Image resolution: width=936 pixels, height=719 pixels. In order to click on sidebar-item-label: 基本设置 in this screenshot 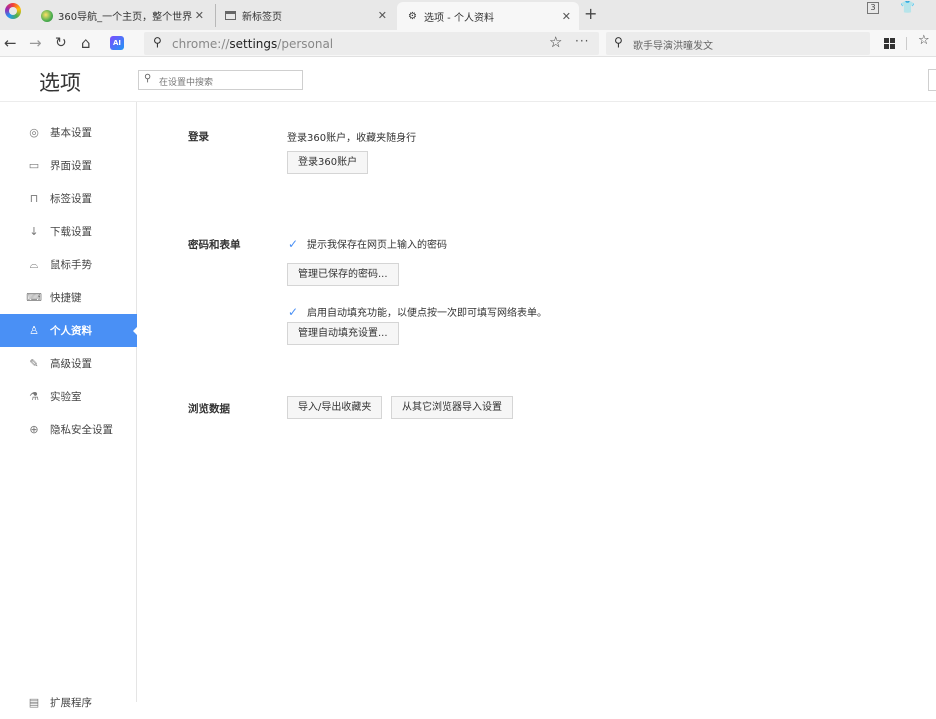, I will do `click(71, 133)`.